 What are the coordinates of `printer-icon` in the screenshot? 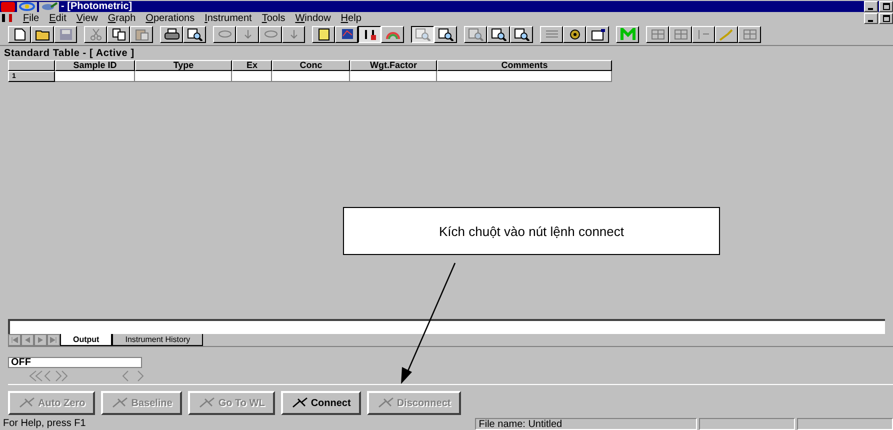 It's located at (171, 34).